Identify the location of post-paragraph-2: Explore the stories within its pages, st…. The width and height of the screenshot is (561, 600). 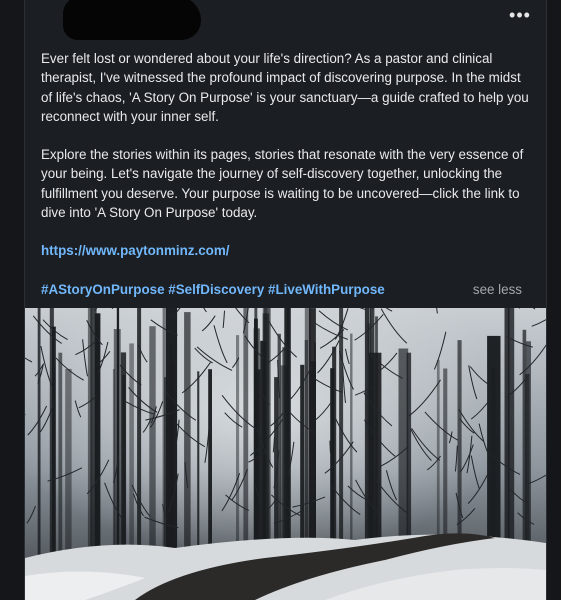
(282, 184).